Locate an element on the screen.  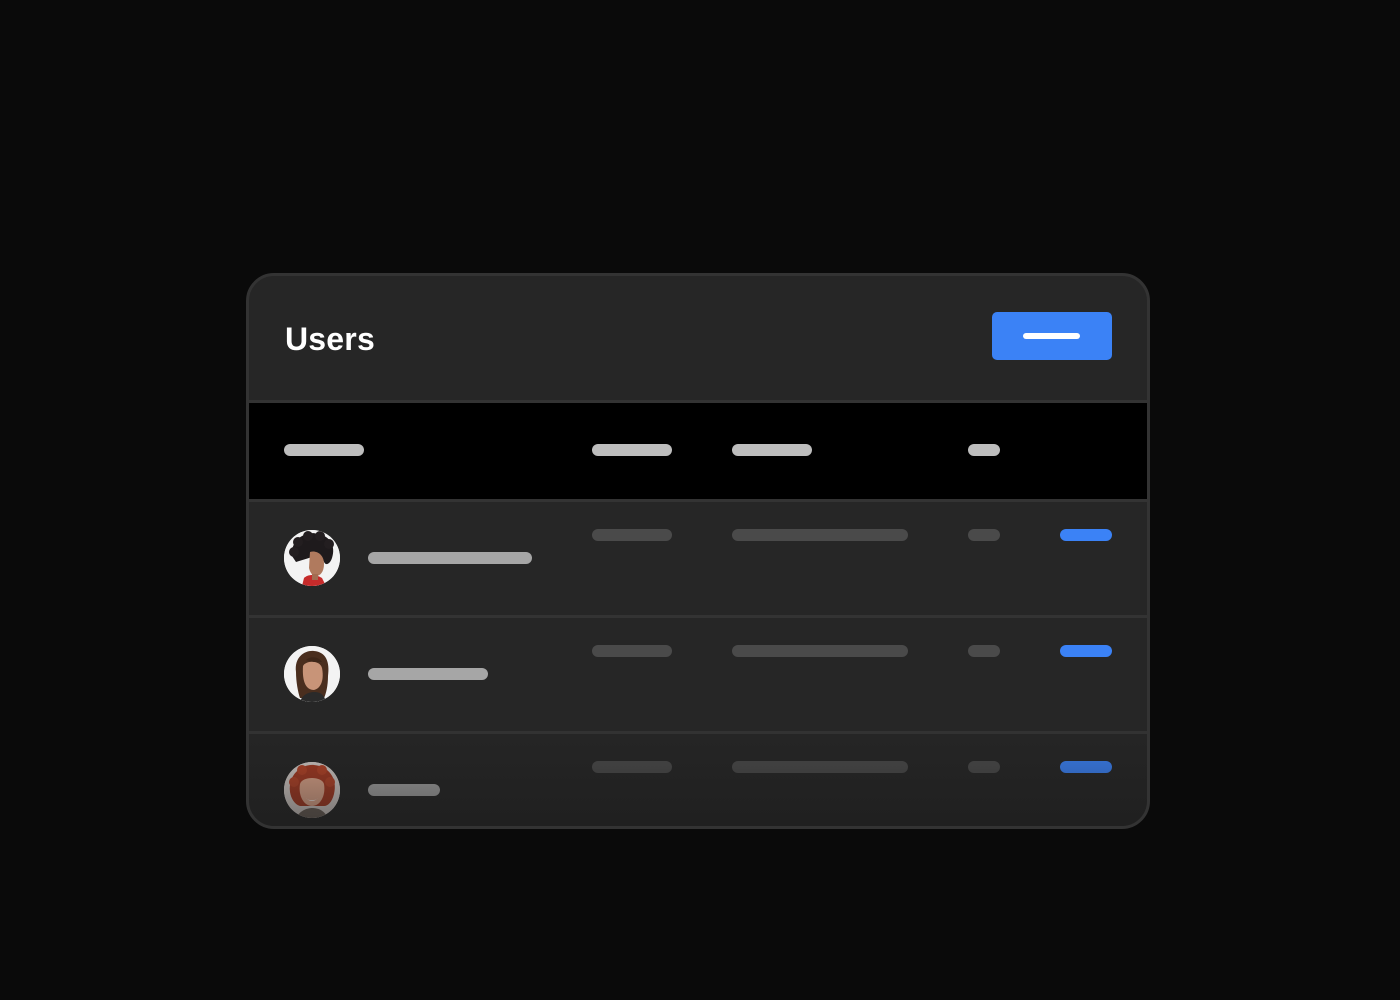
primary-action-button is located at coordinates (1052, 336).